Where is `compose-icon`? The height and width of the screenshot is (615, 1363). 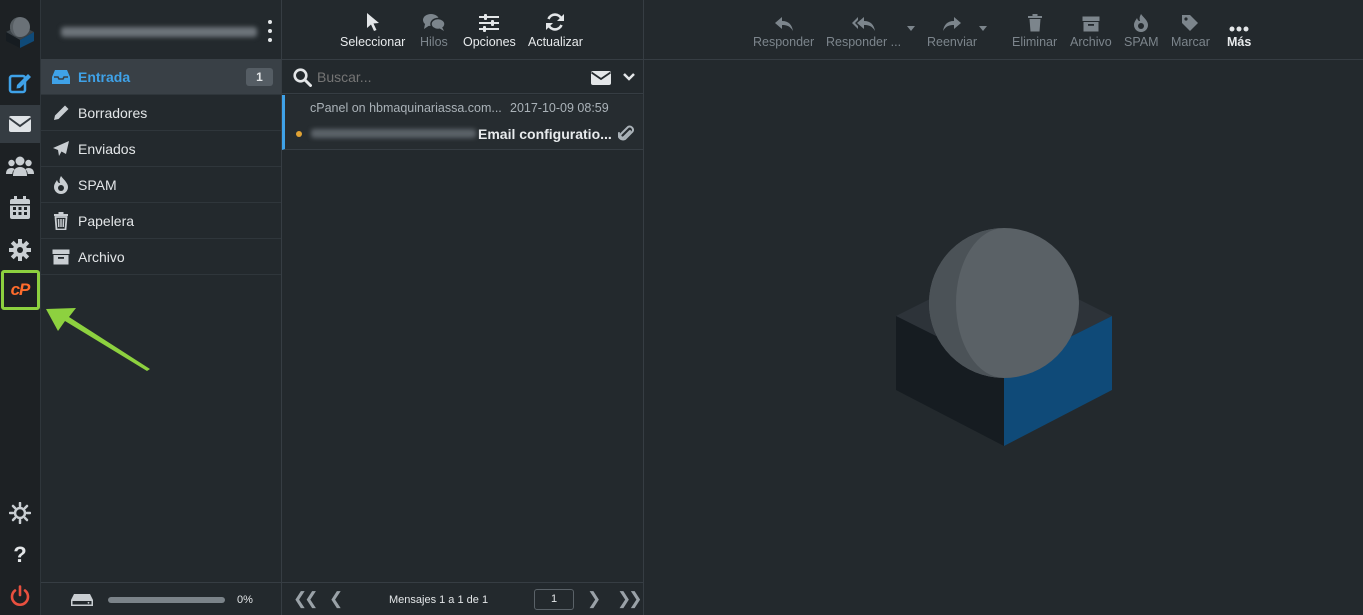 compose-icon is located at coordinates (19, 84).